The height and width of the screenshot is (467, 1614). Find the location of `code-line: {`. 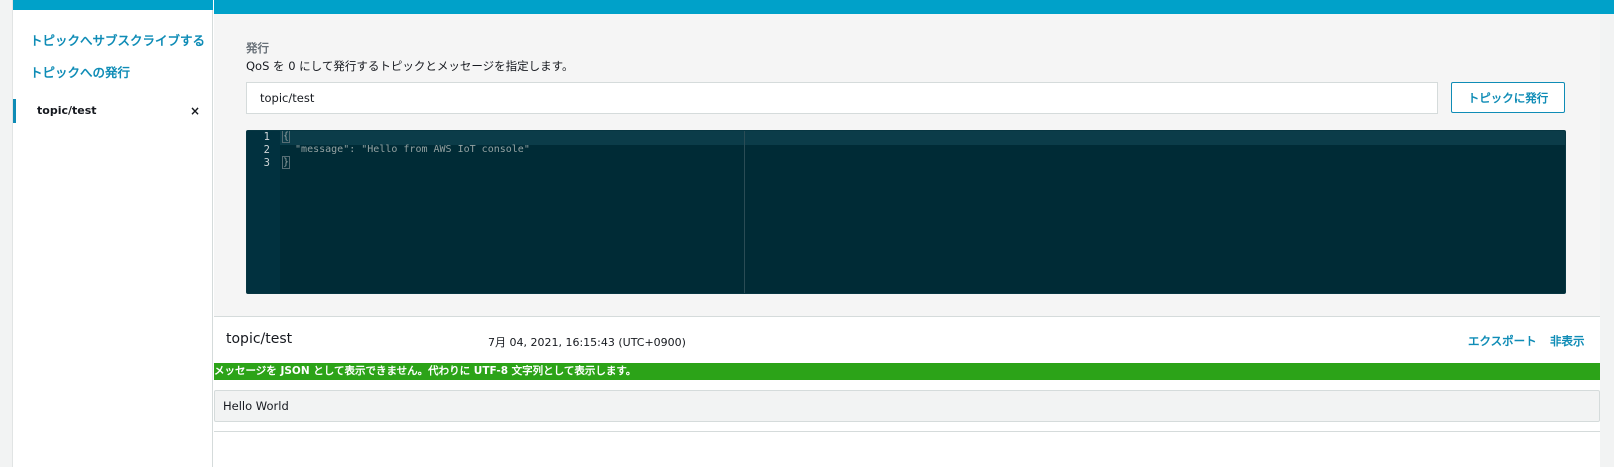

code-line: { is located at coordinates (286, 137).